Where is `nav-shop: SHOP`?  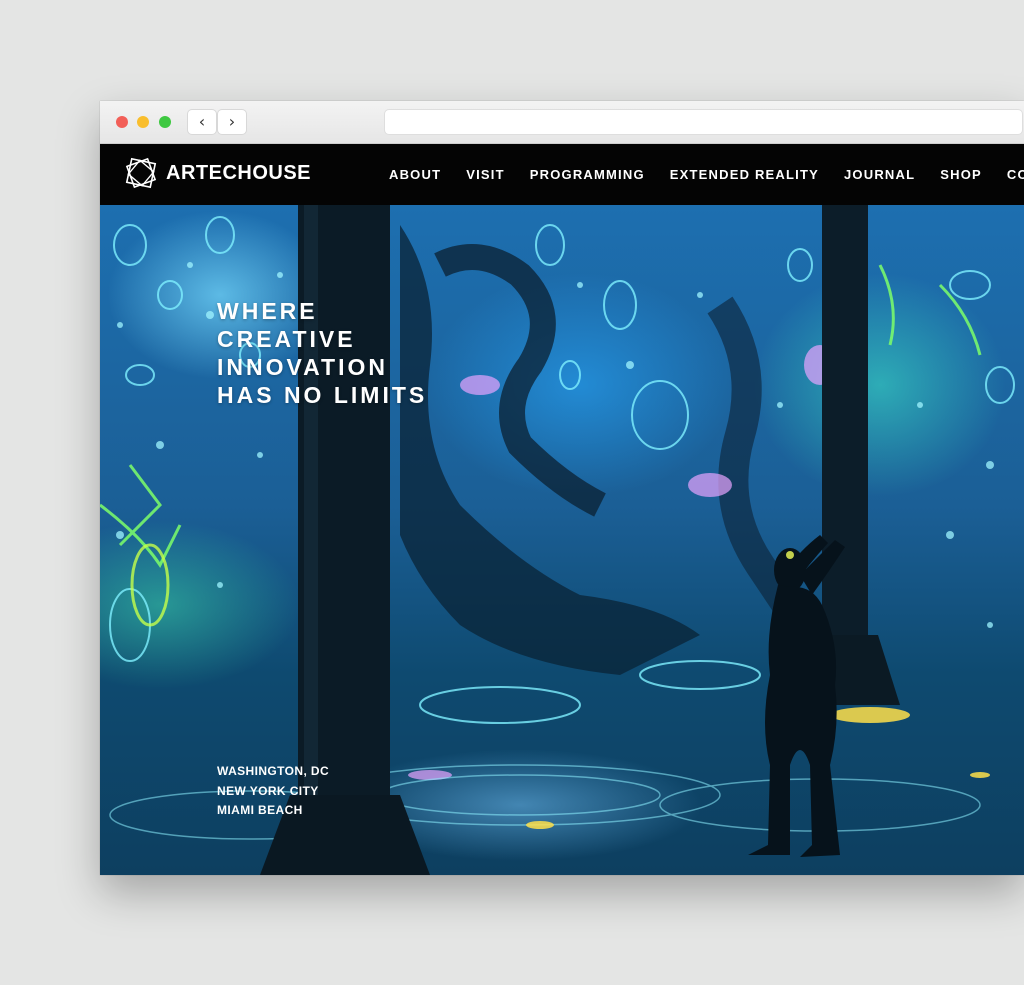
nav-shop: SHOP is located at coordinates (961, 174).